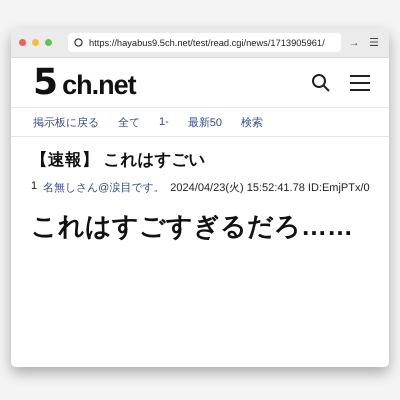 The height and width of the screenshot is (400, 400). I want to click on nav-link: 掲示板に戻る, so click(66, 122).